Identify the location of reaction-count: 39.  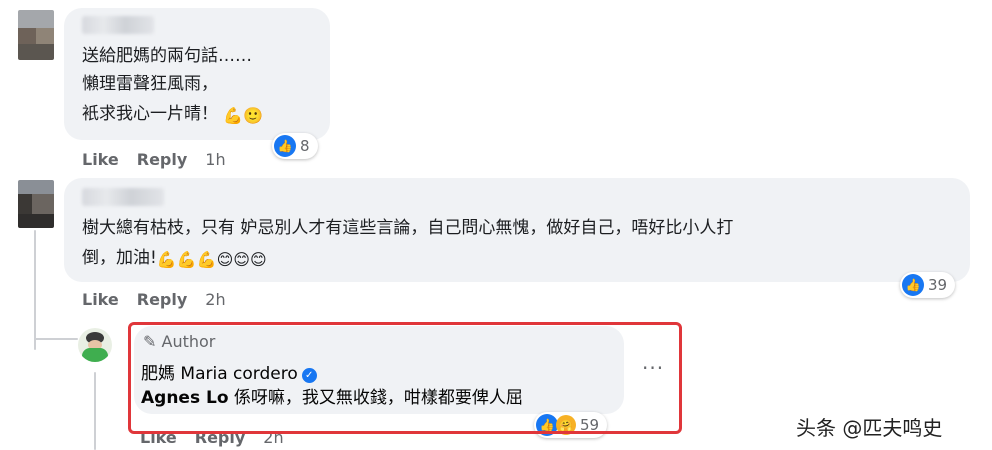
(938, 285).